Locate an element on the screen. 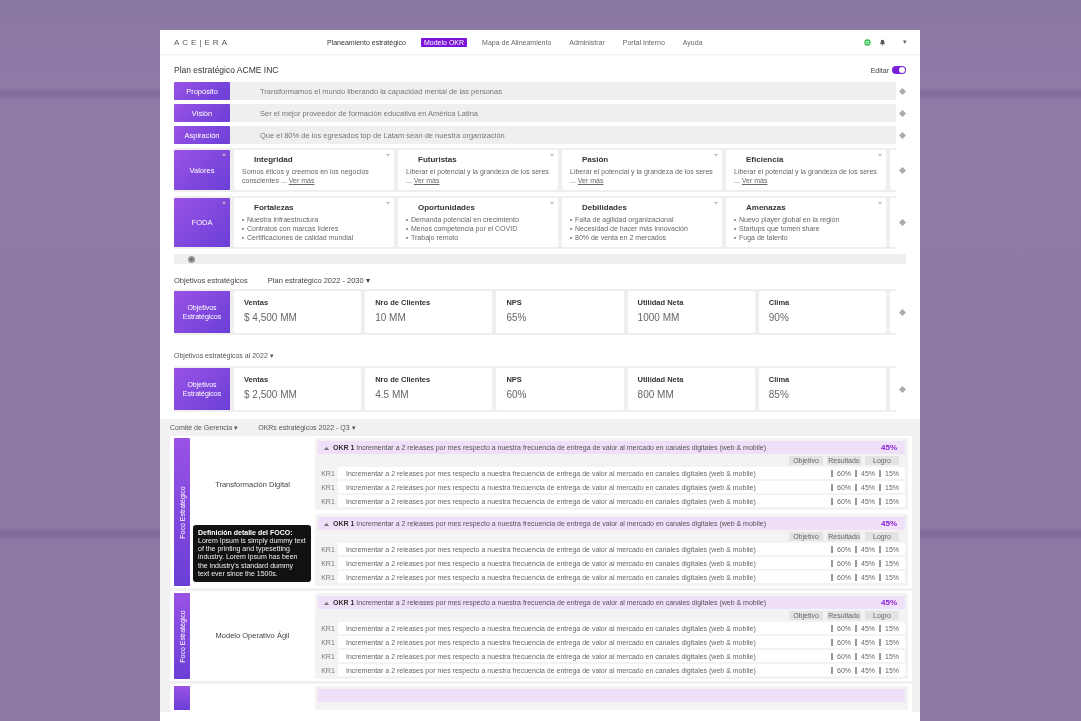 This screenshot has width=1081, height=721. metric-value: 60% is located at coordinates (517, 395).